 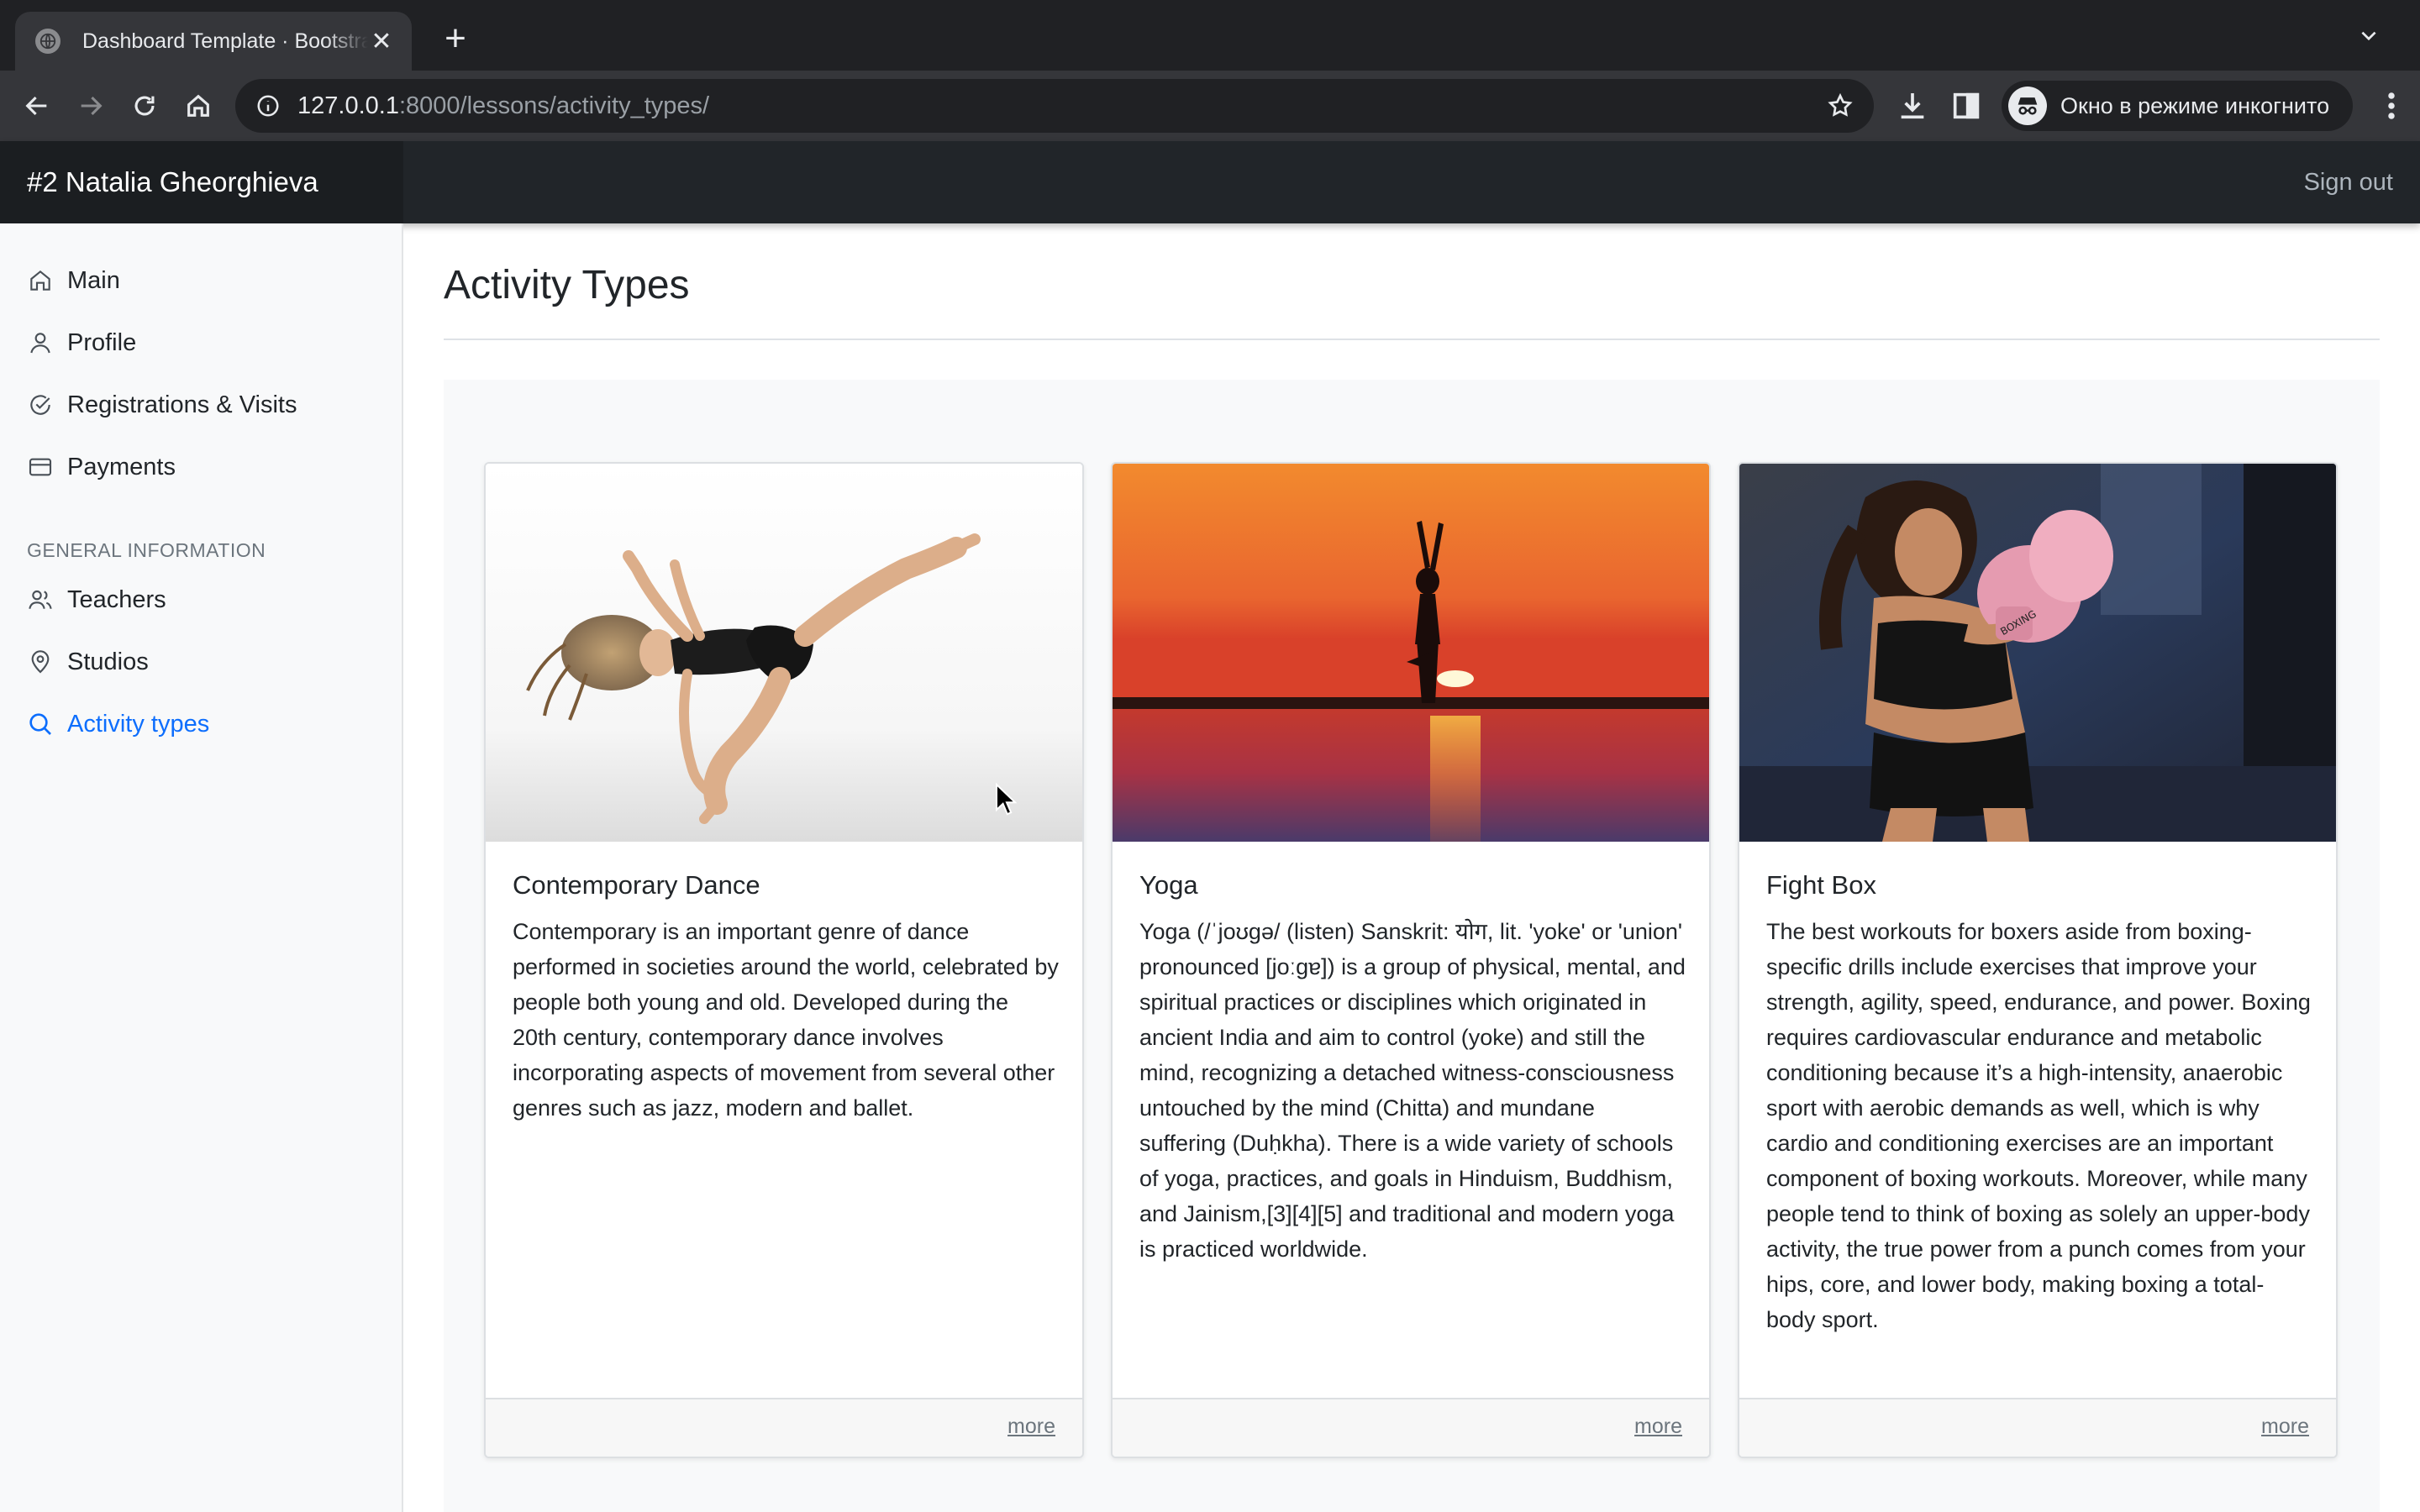 What do you see at coordinates (94, 280) in the screenshot?
I see `sidebar-item-label: Main` at bounding box center [94, 280].